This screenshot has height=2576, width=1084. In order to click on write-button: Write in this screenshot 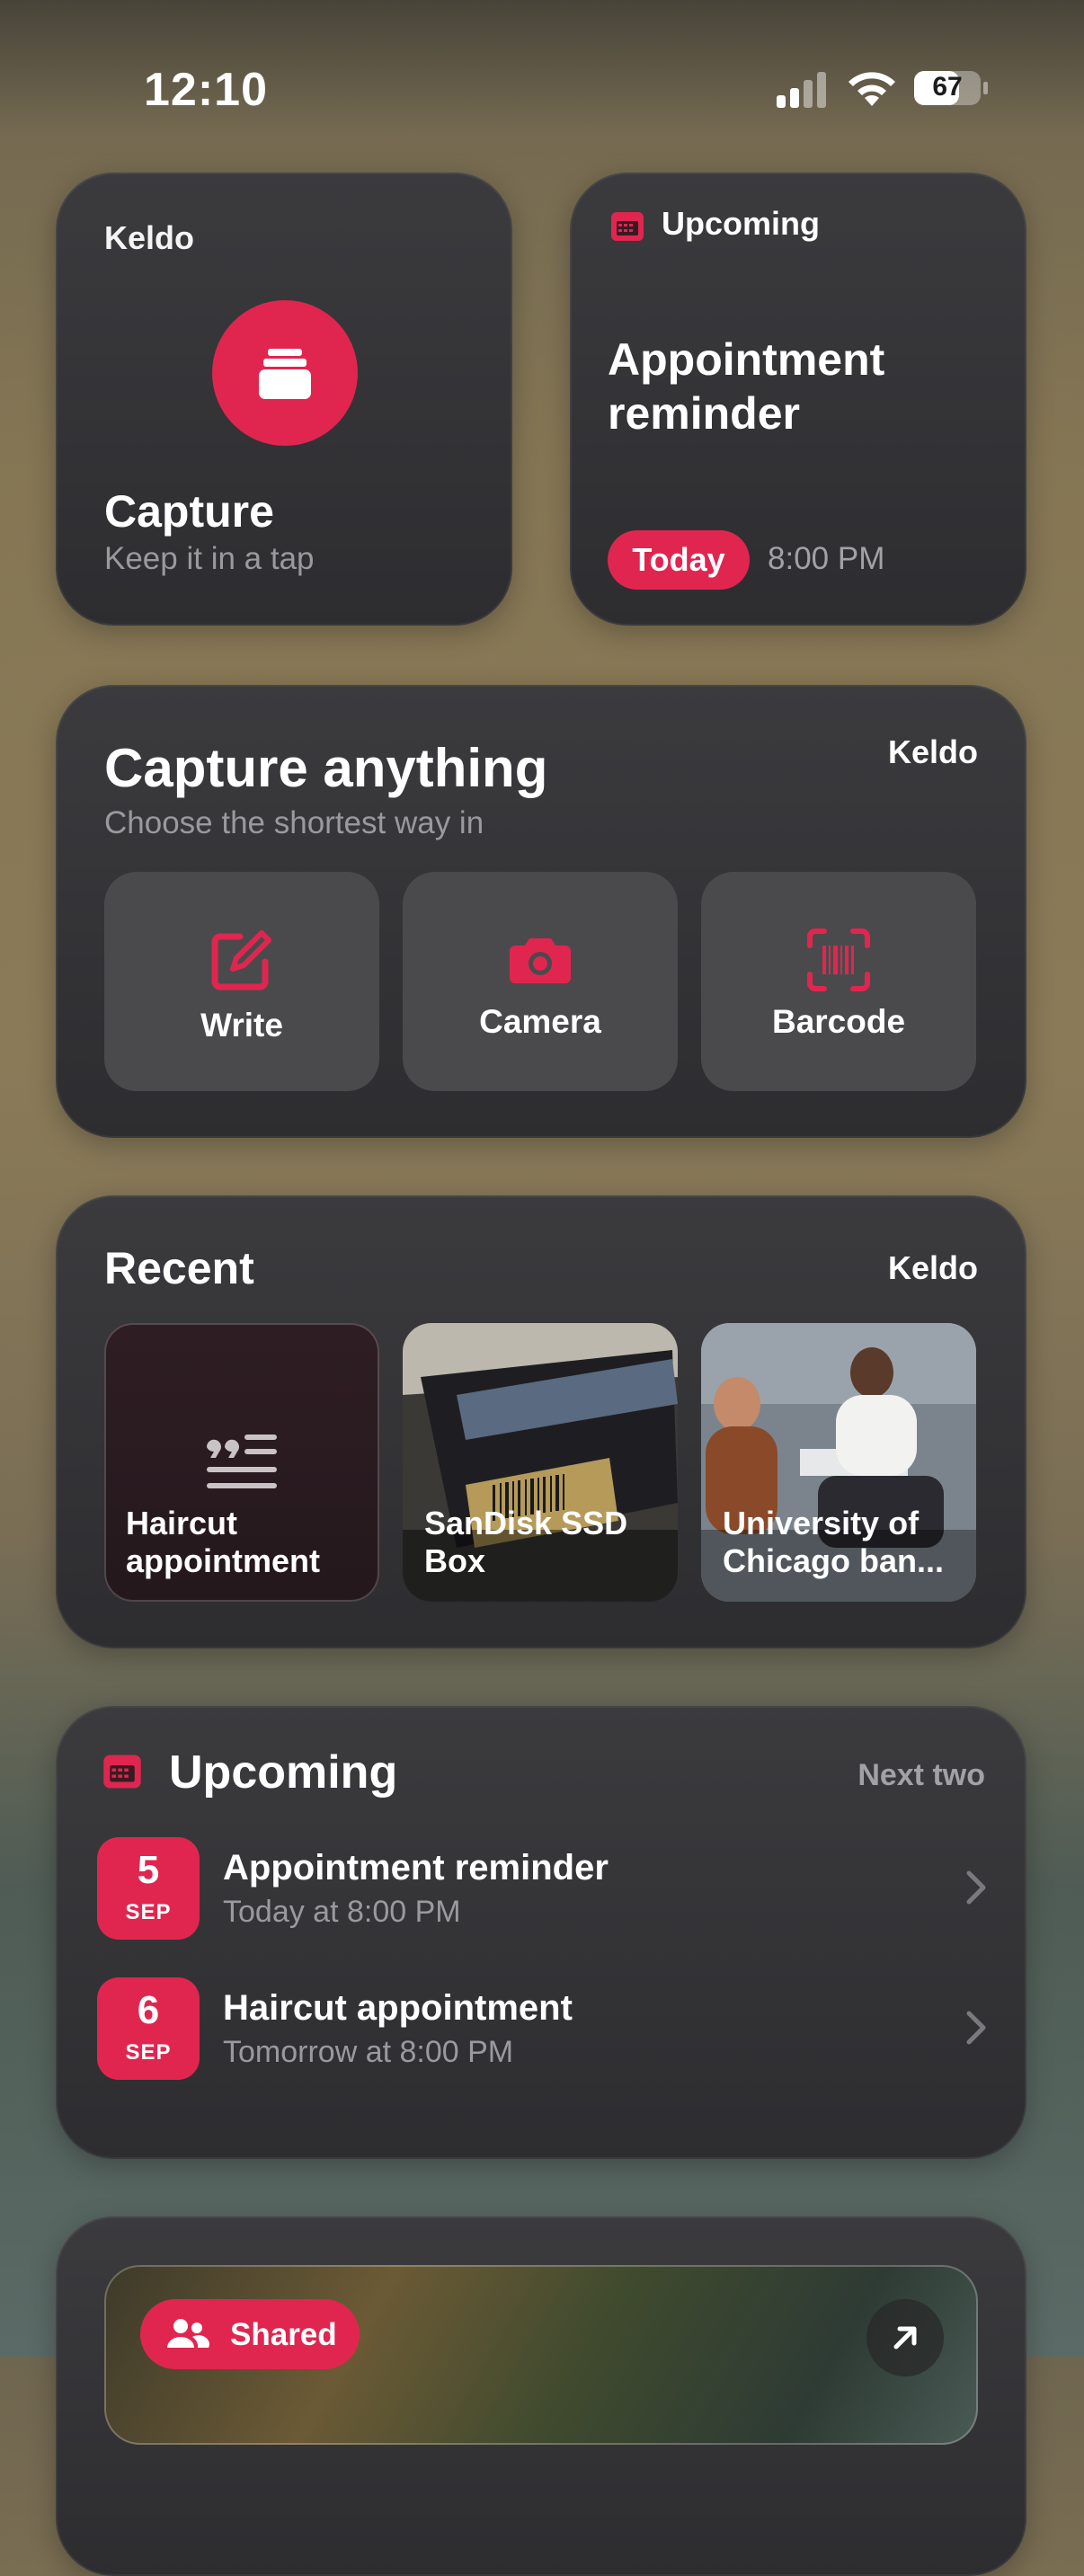, I will do `click(241, 981)`.